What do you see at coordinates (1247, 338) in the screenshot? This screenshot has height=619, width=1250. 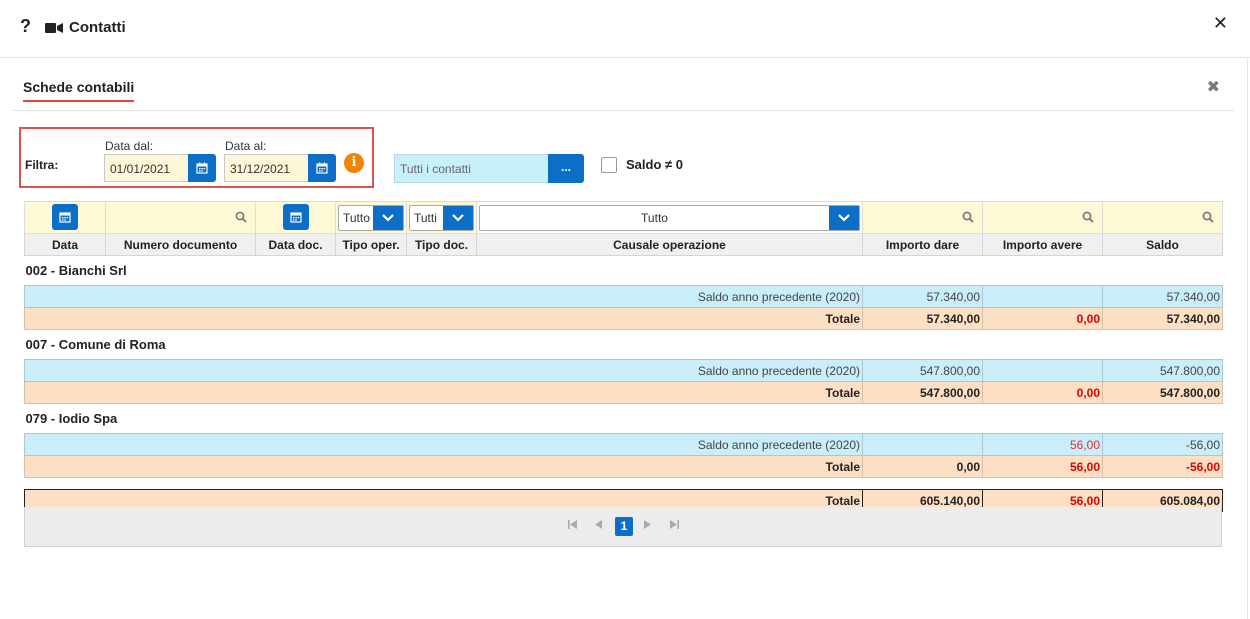 I see `right-border` at bounding box center [1247, 338].